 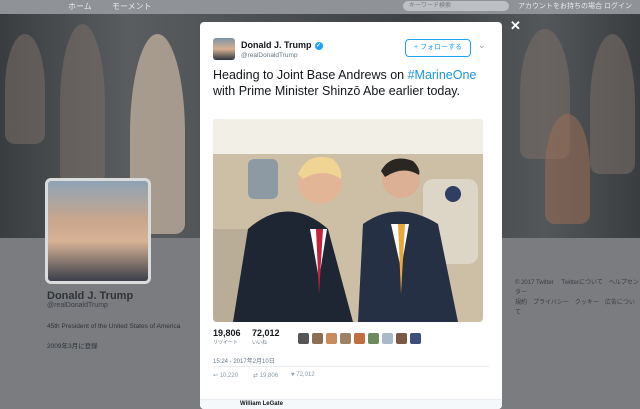 What do you see at coordinates (132, 6) in the screenshot?
I see `nav-moments: モーメント` at bounding box center [132, 6].